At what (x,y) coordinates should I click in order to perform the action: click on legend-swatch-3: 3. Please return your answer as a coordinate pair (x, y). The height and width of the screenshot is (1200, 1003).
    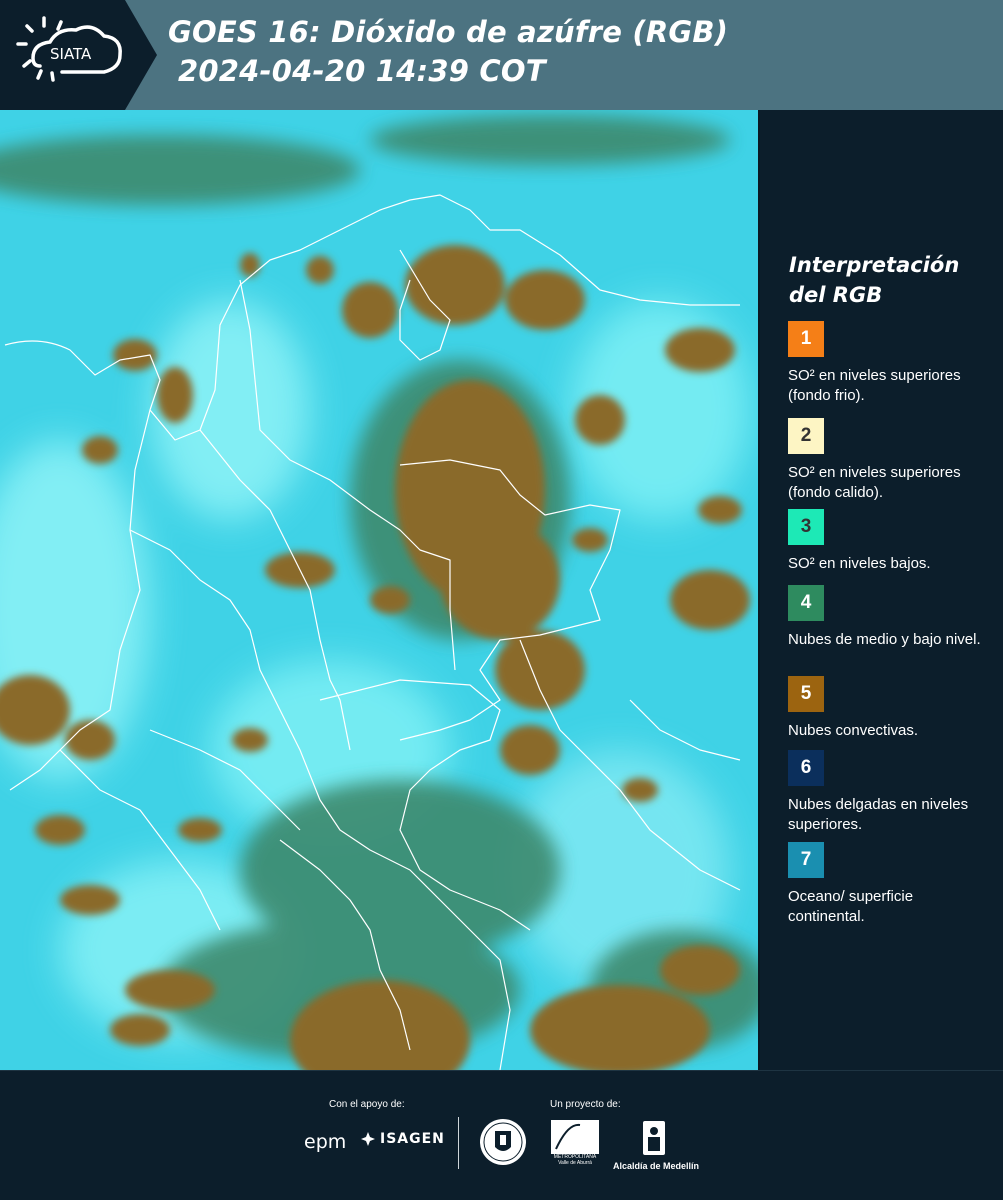
    Looking at the image, I should click on (806, 527).